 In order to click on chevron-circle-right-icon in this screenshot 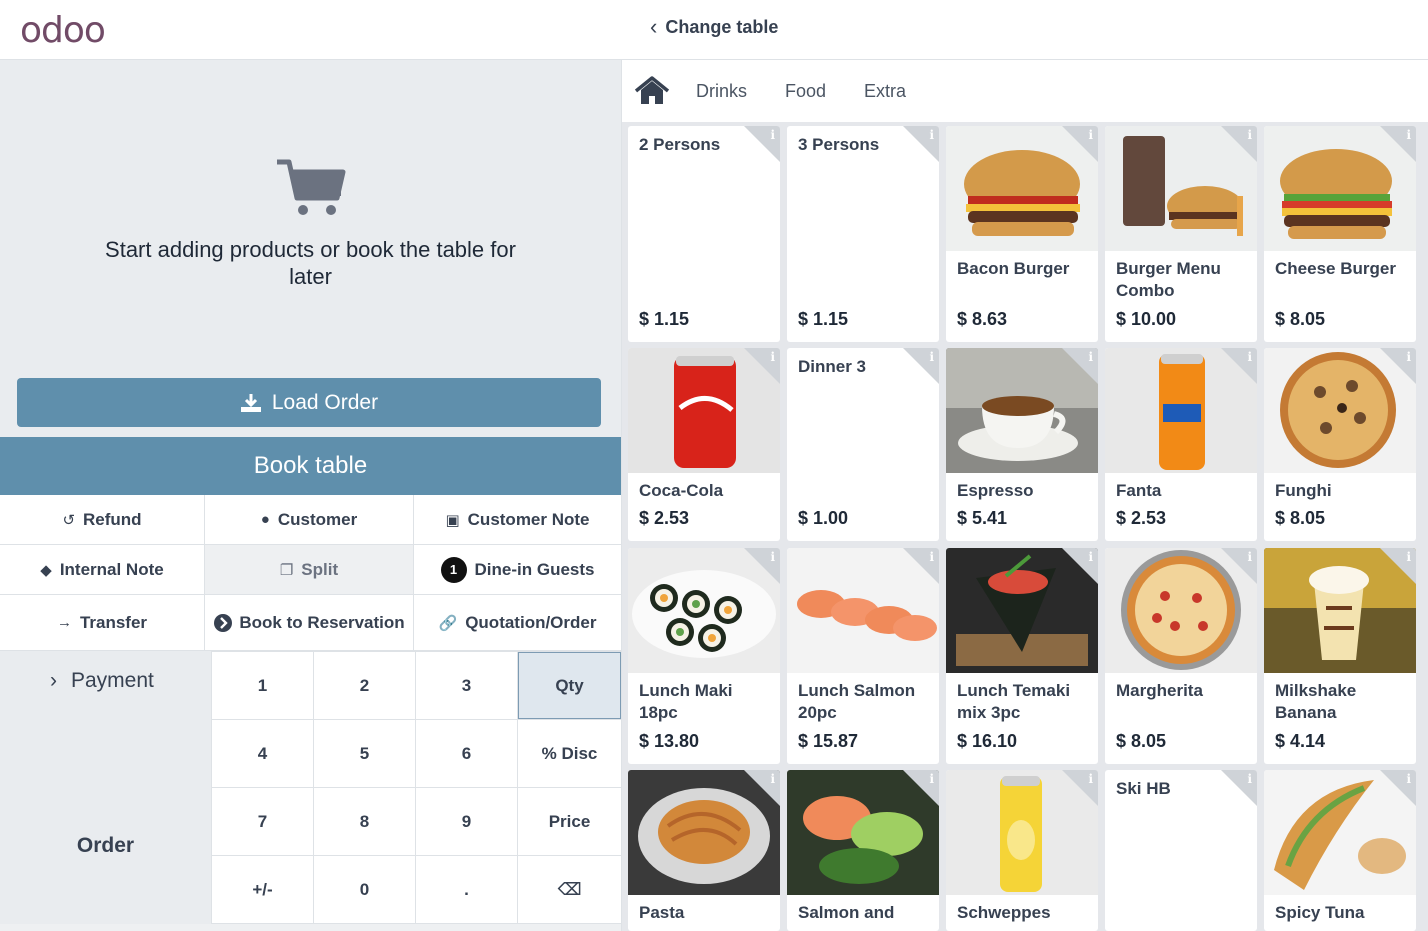, I will do `click(223, 622)`.